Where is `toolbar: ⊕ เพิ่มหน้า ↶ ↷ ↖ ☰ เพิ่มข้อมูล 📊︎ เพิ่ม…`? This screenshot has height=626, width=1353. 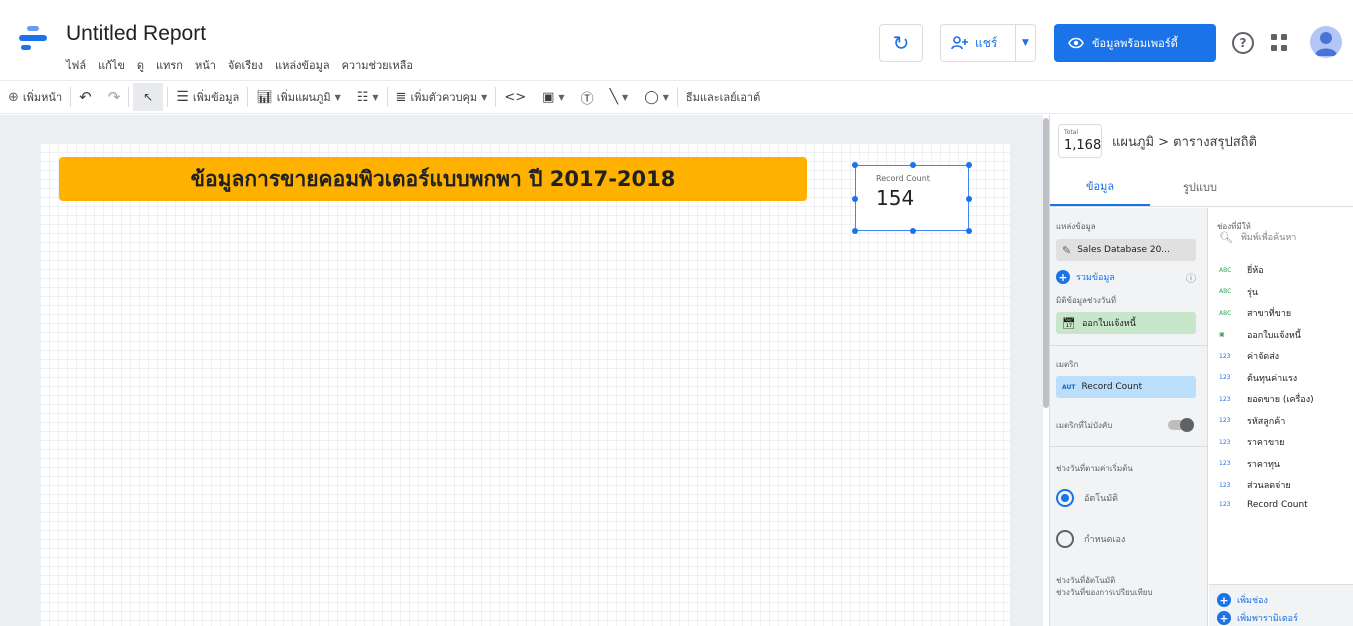
toolbar: ⊕ เพิ่มหน้า ↶ ↷ ↖ ☰ เพิ่มข้อมูล 📊︎ เพิ่ม… is located at coordinates (676, 97).